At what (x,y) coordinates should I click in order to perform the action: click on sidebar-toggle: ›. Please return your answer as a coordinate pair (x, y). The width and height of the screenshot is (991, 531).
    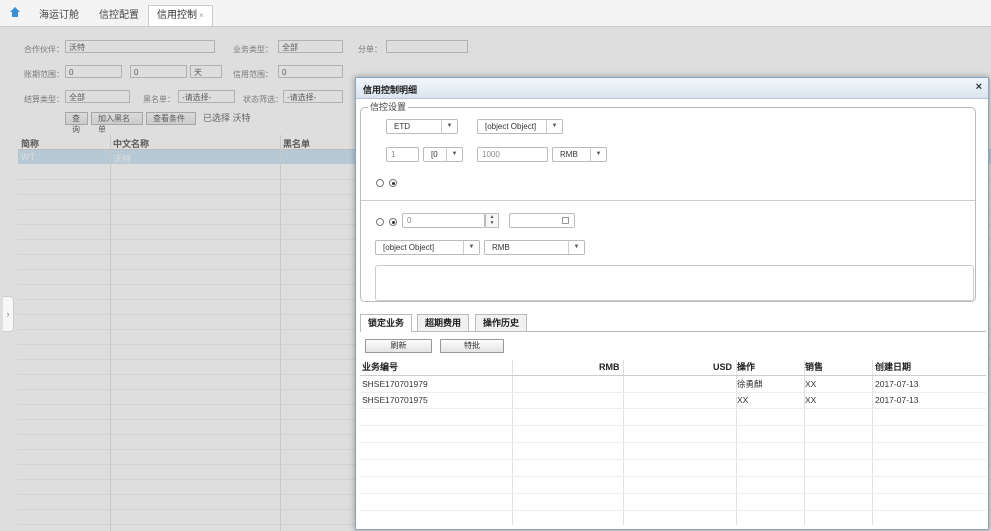
    Looking at the image, I should click on (8, 314).